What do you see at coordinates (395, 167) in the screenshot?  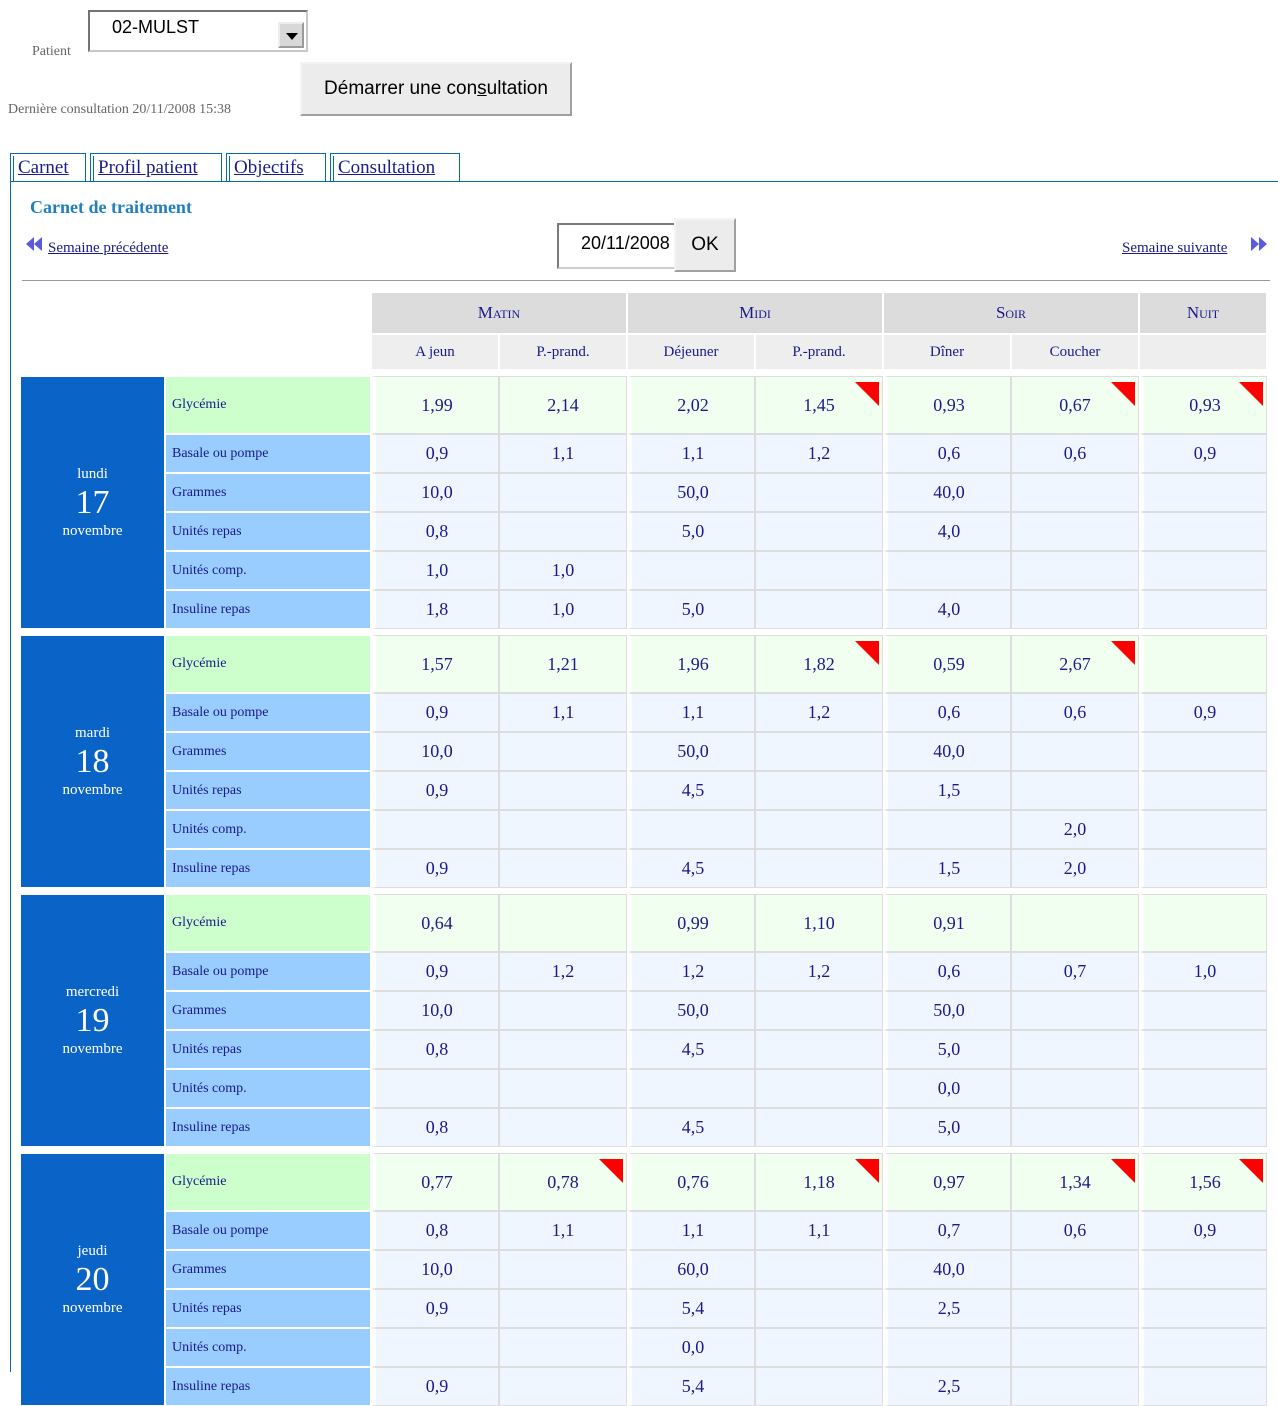 I see `tab-consultation: Consultation` at bounding box center [395, 167].